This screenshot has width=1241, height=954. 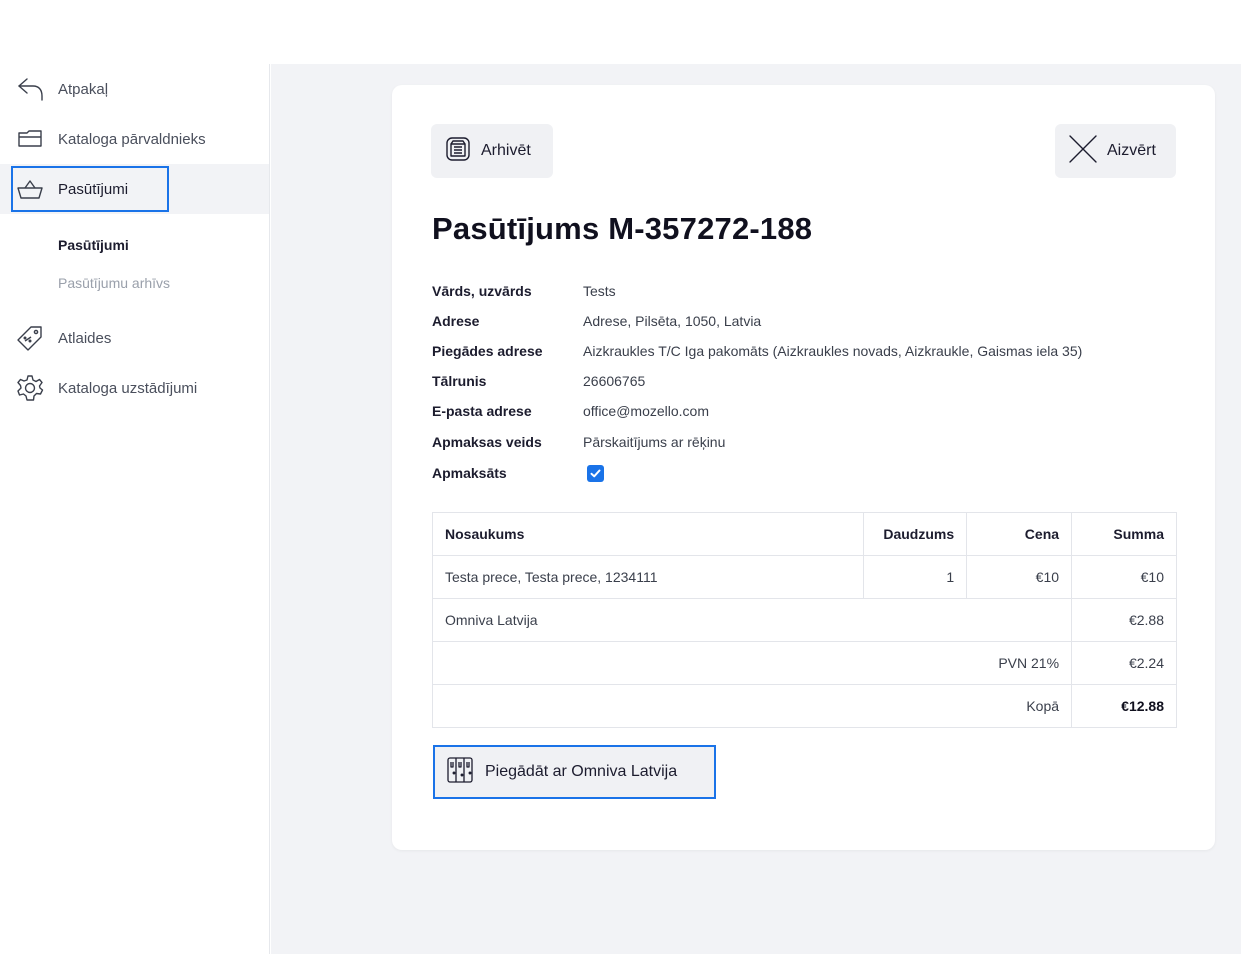 What do you see at coordinates (30, 338) in the screenshot?
I see `tag-icon` at bounding box center [30, 338].